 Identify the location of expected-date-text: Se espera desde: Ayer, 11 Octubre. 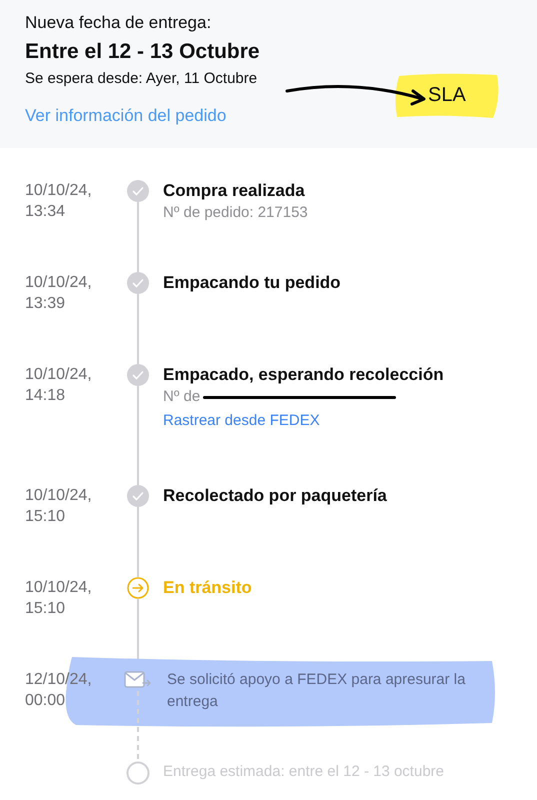
(141, 79).